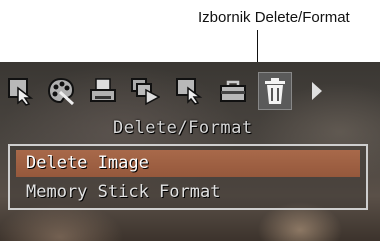 This screenshot has width=380, height=241. Describe the element at coordinates (233, 91) in the screenshot. I see `toolbox-icon` at that location.